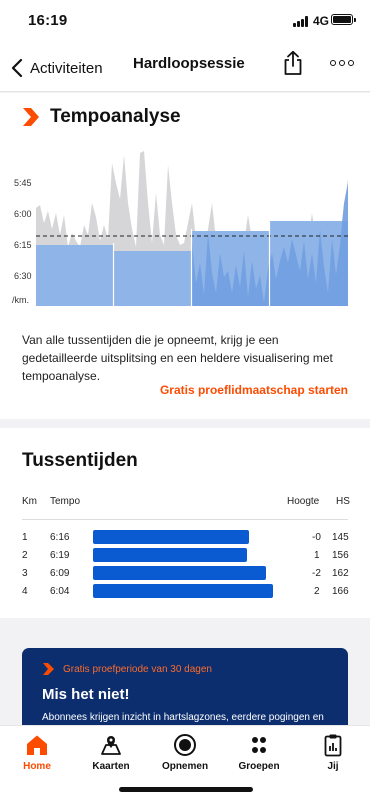 Image resolution: width=370 pixels, height=800 pixels. Describe the element at coordinates (37, 766) in the screenshot. I see `tab-label: Home` at that location.